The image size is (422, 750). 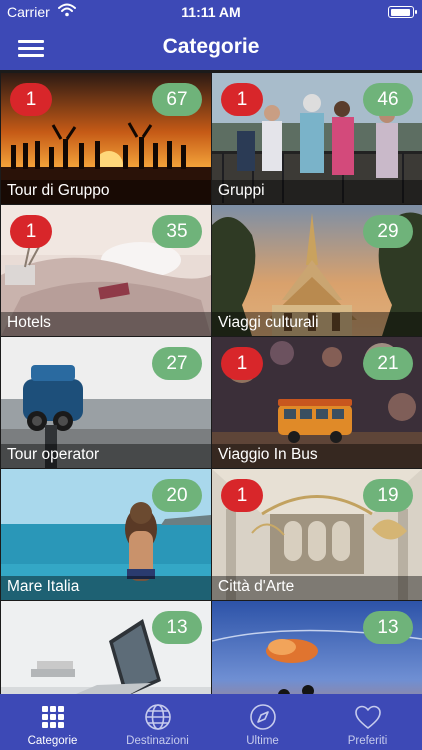 I want to click on status-time: 11:11 AM, so click(x=211, y=12).